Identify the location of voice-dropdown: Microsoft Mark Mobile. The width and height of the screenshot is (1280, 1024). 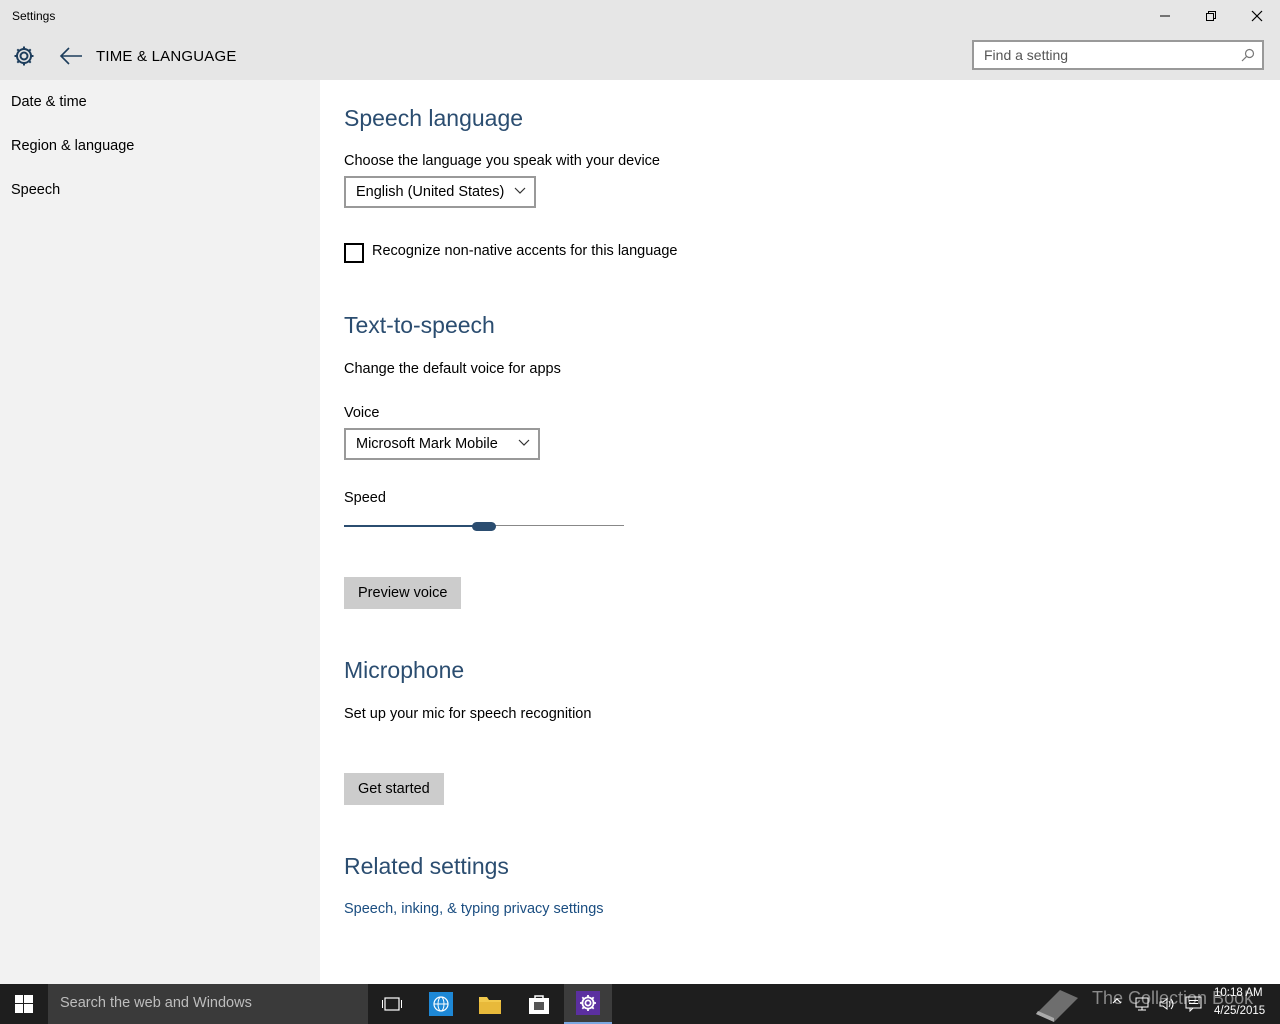
(442, 444).